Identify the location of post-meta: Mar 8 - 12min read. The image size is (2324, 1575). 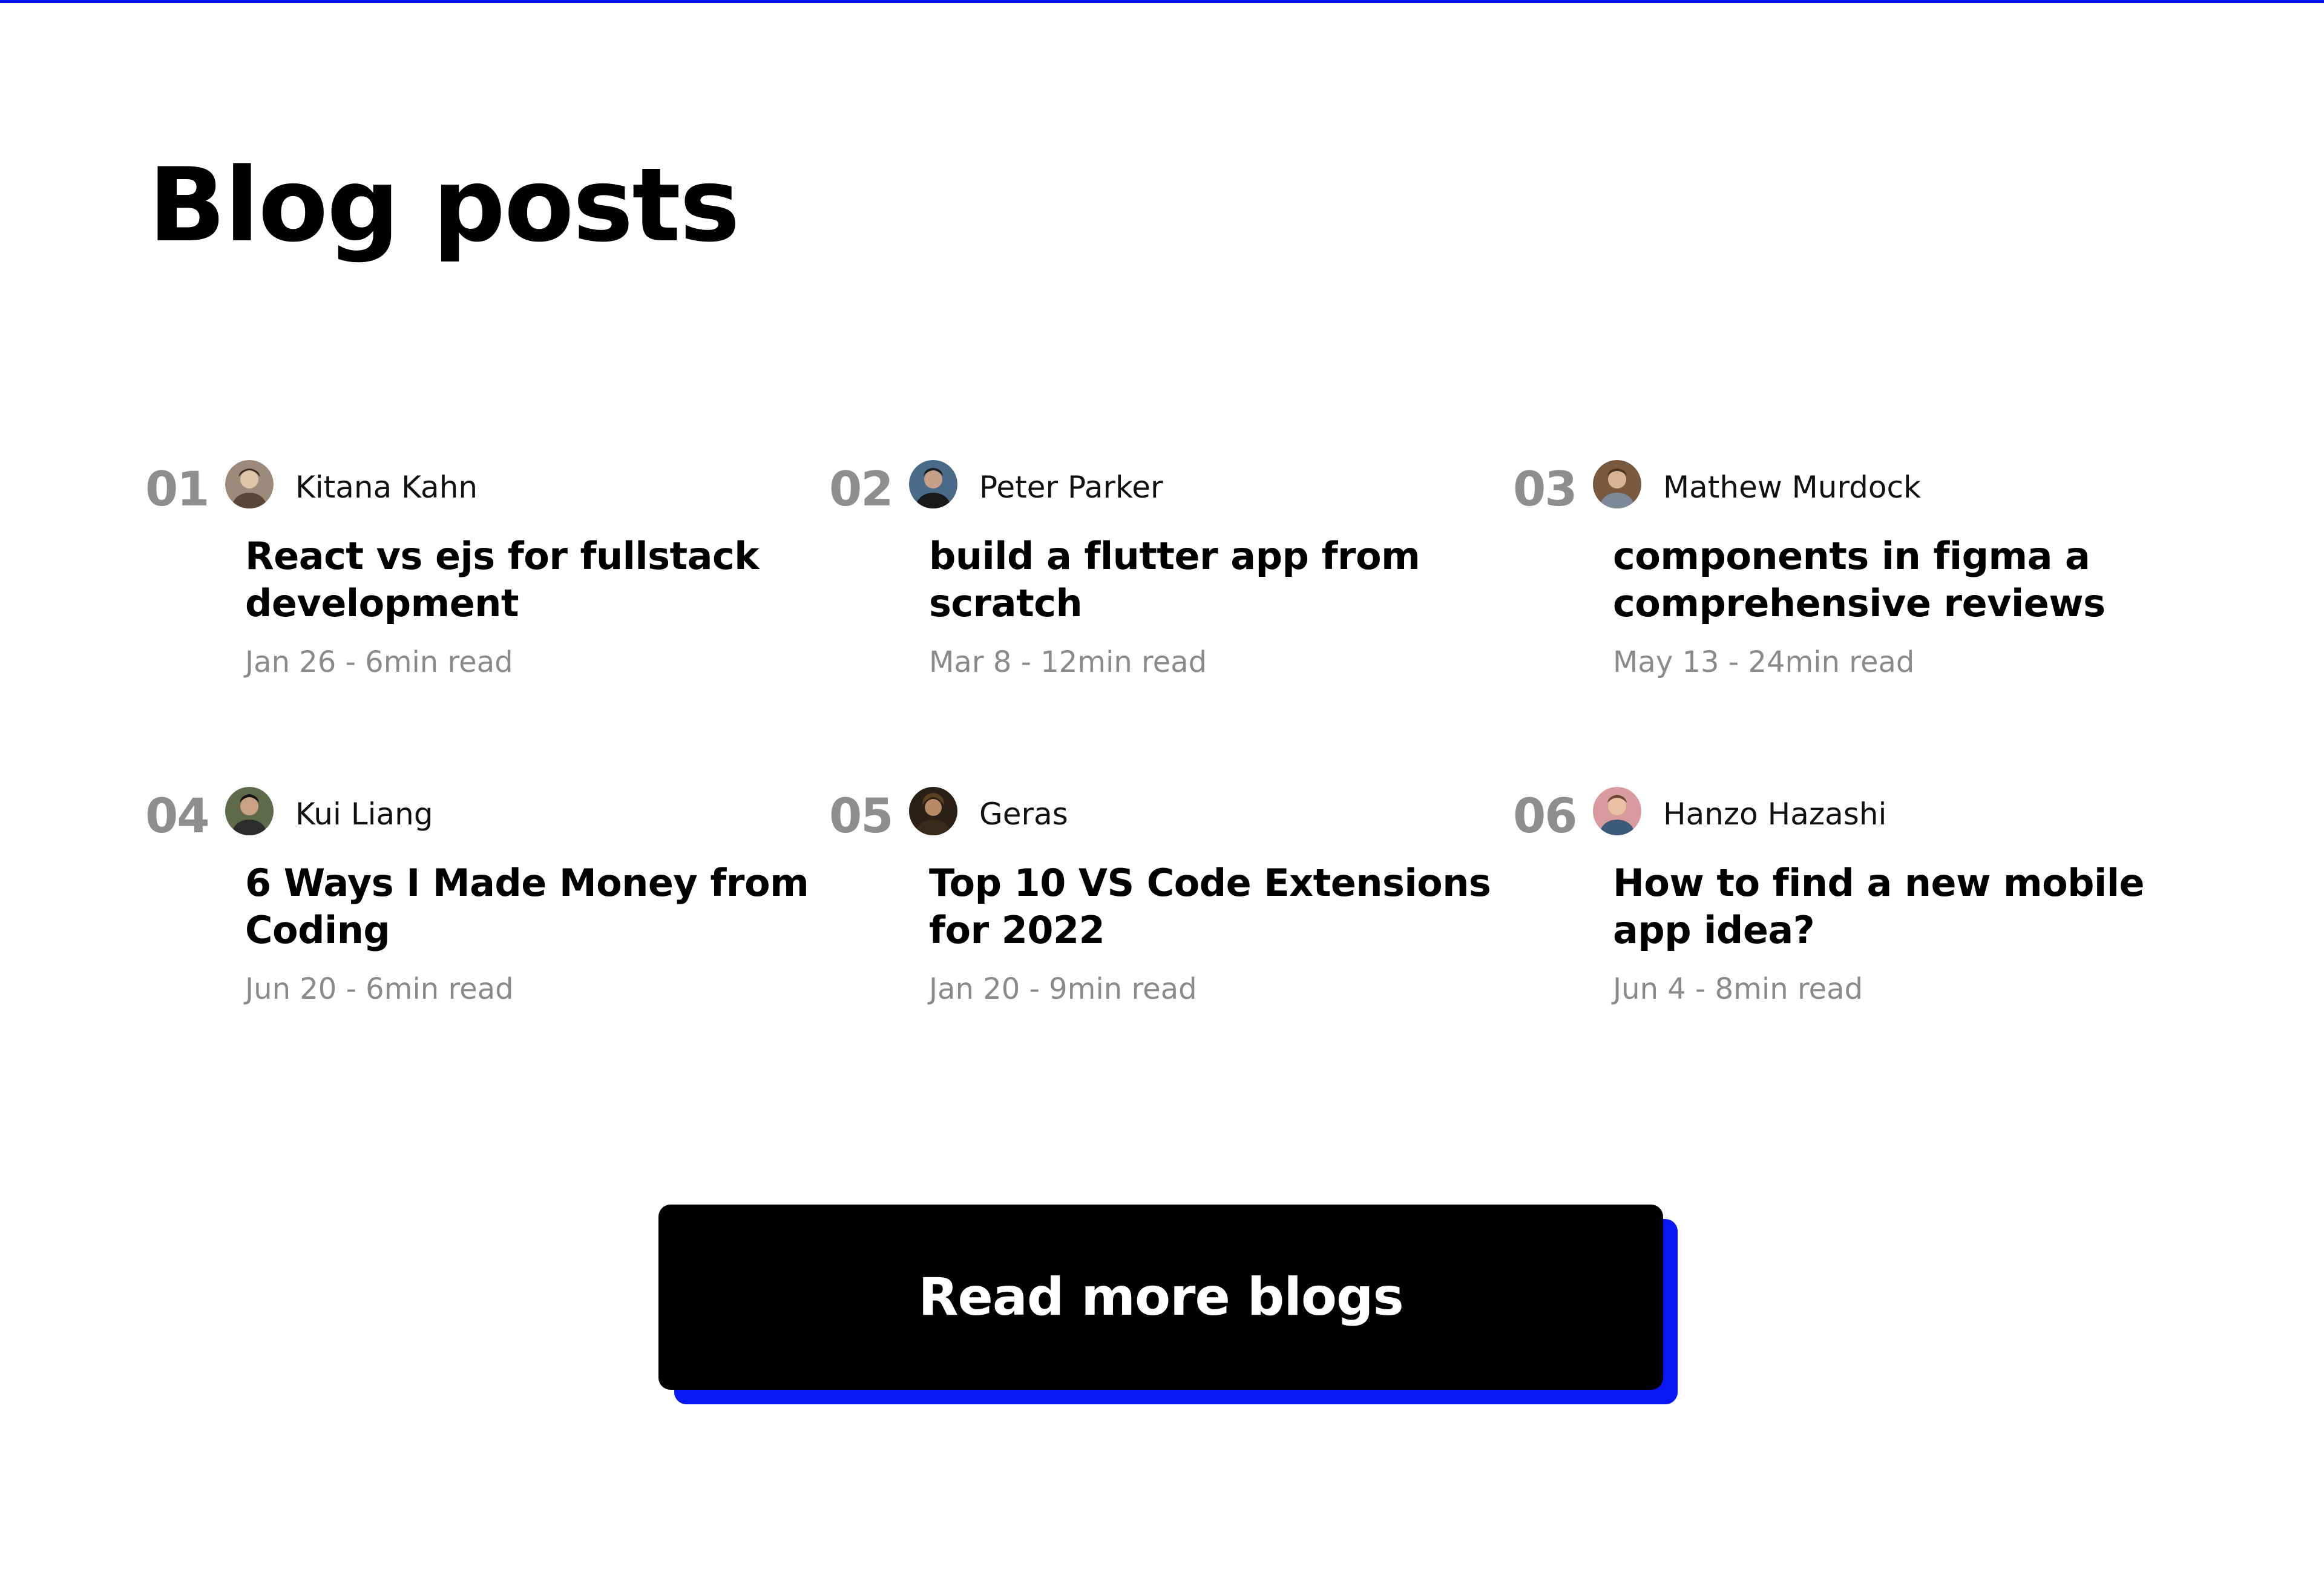
(1068, 662).